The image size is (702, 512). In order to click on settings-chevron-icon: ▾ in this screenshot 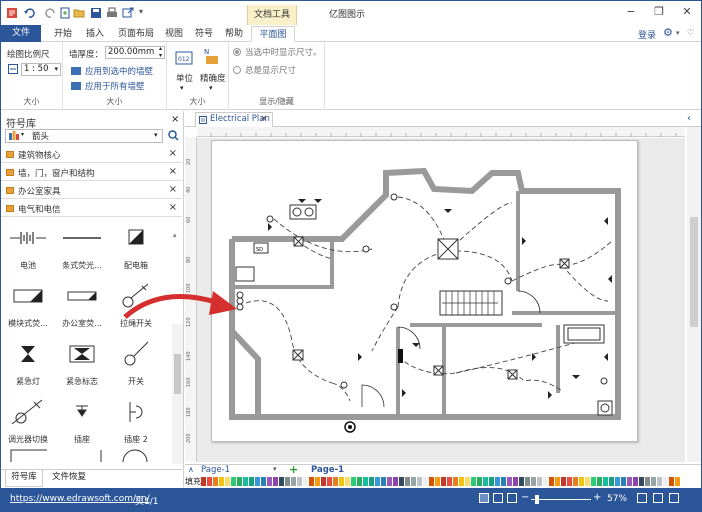, I will do `click(678, 33)`.